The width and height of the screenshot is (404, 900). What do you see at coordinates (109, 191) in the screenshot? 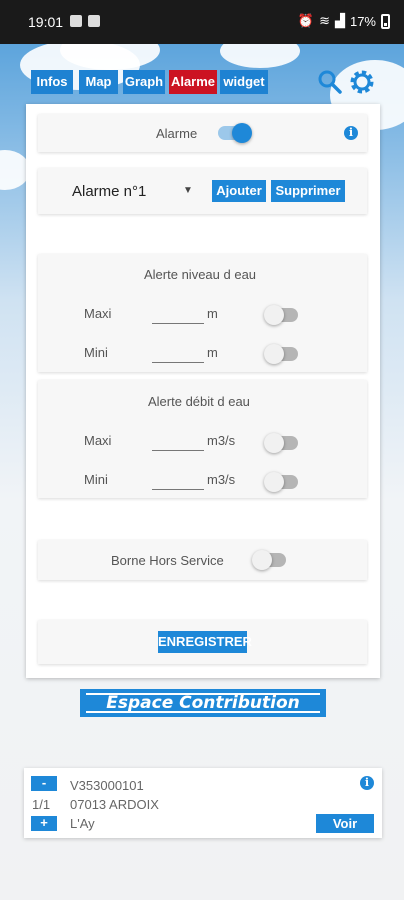
I see `alarm-select: Alarme n°1` at bounding box center [109, 191].